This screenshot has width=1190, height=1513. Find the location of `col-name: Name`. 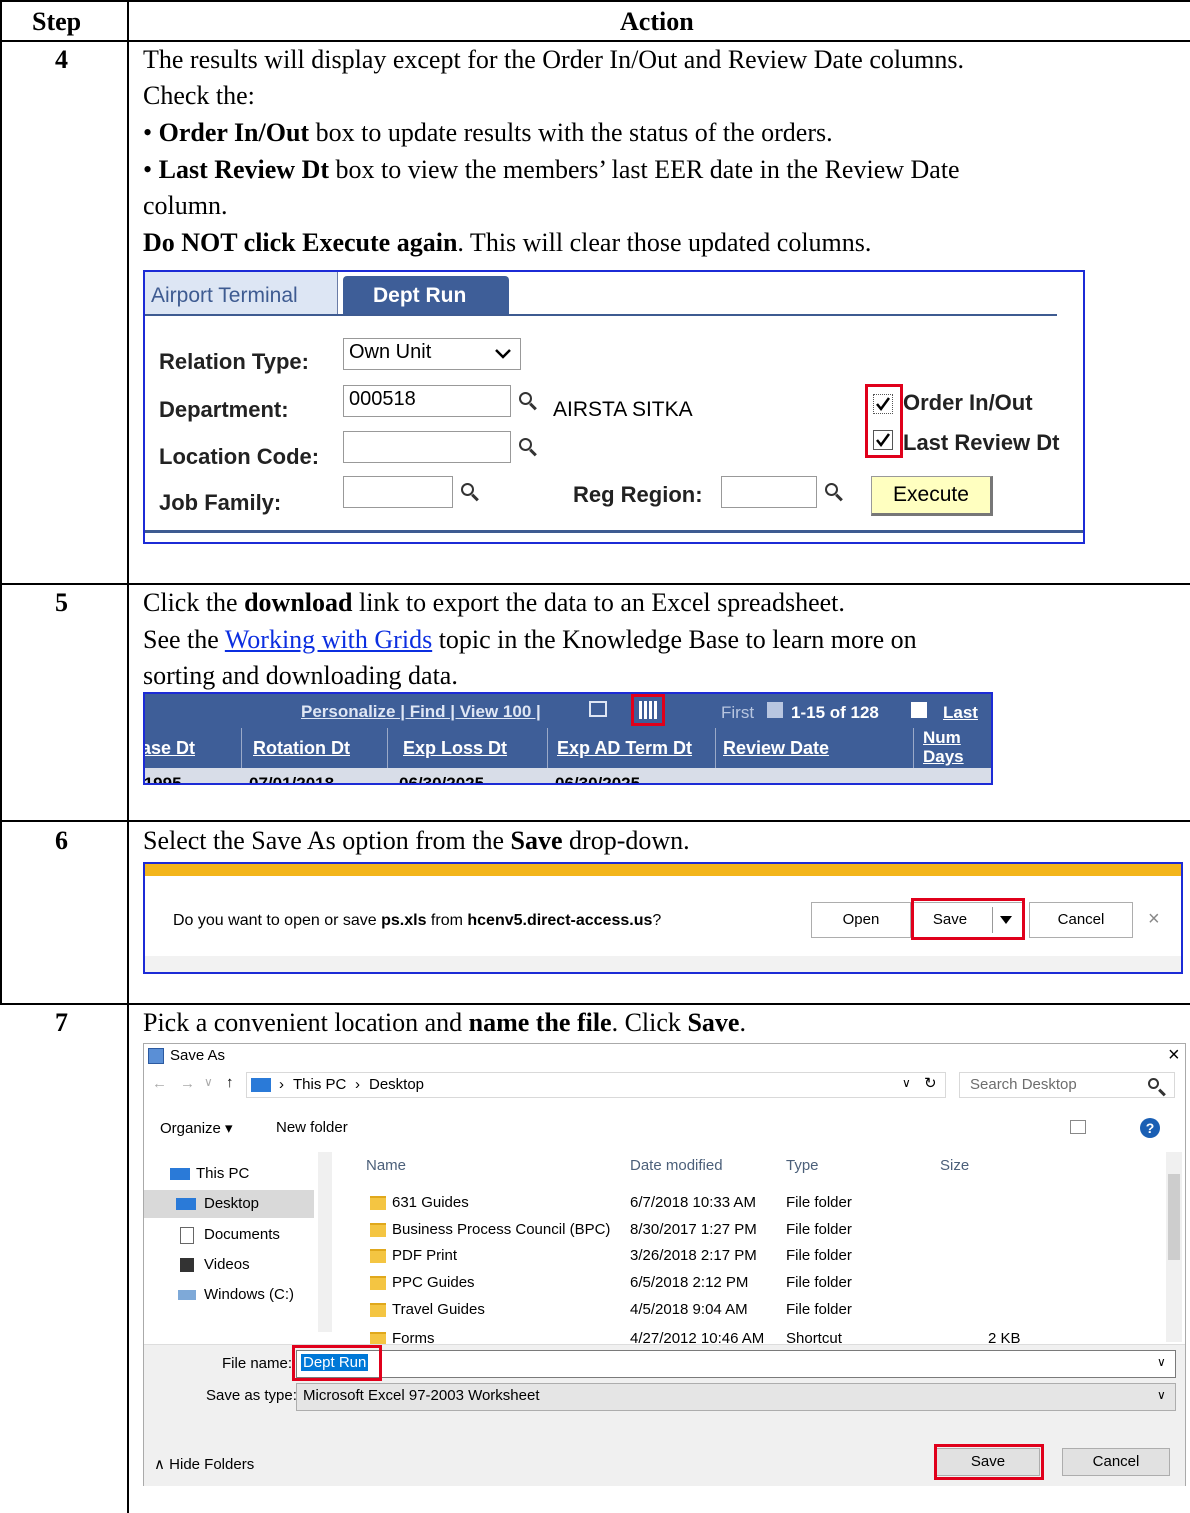

col-name: Name is located at coordinates (386, 1165).